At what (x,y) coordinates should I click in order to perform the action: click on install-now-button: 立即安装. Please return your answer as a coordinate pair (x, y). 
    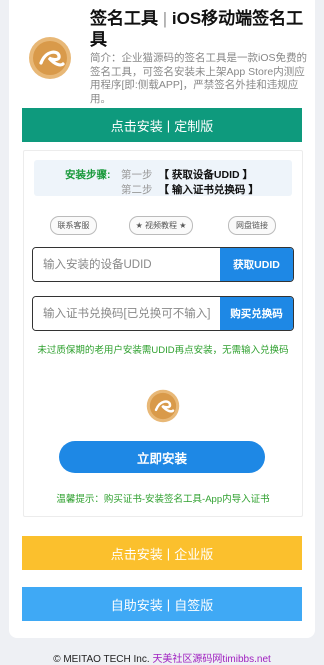
    Looking at the image, I should click on (162, 457).